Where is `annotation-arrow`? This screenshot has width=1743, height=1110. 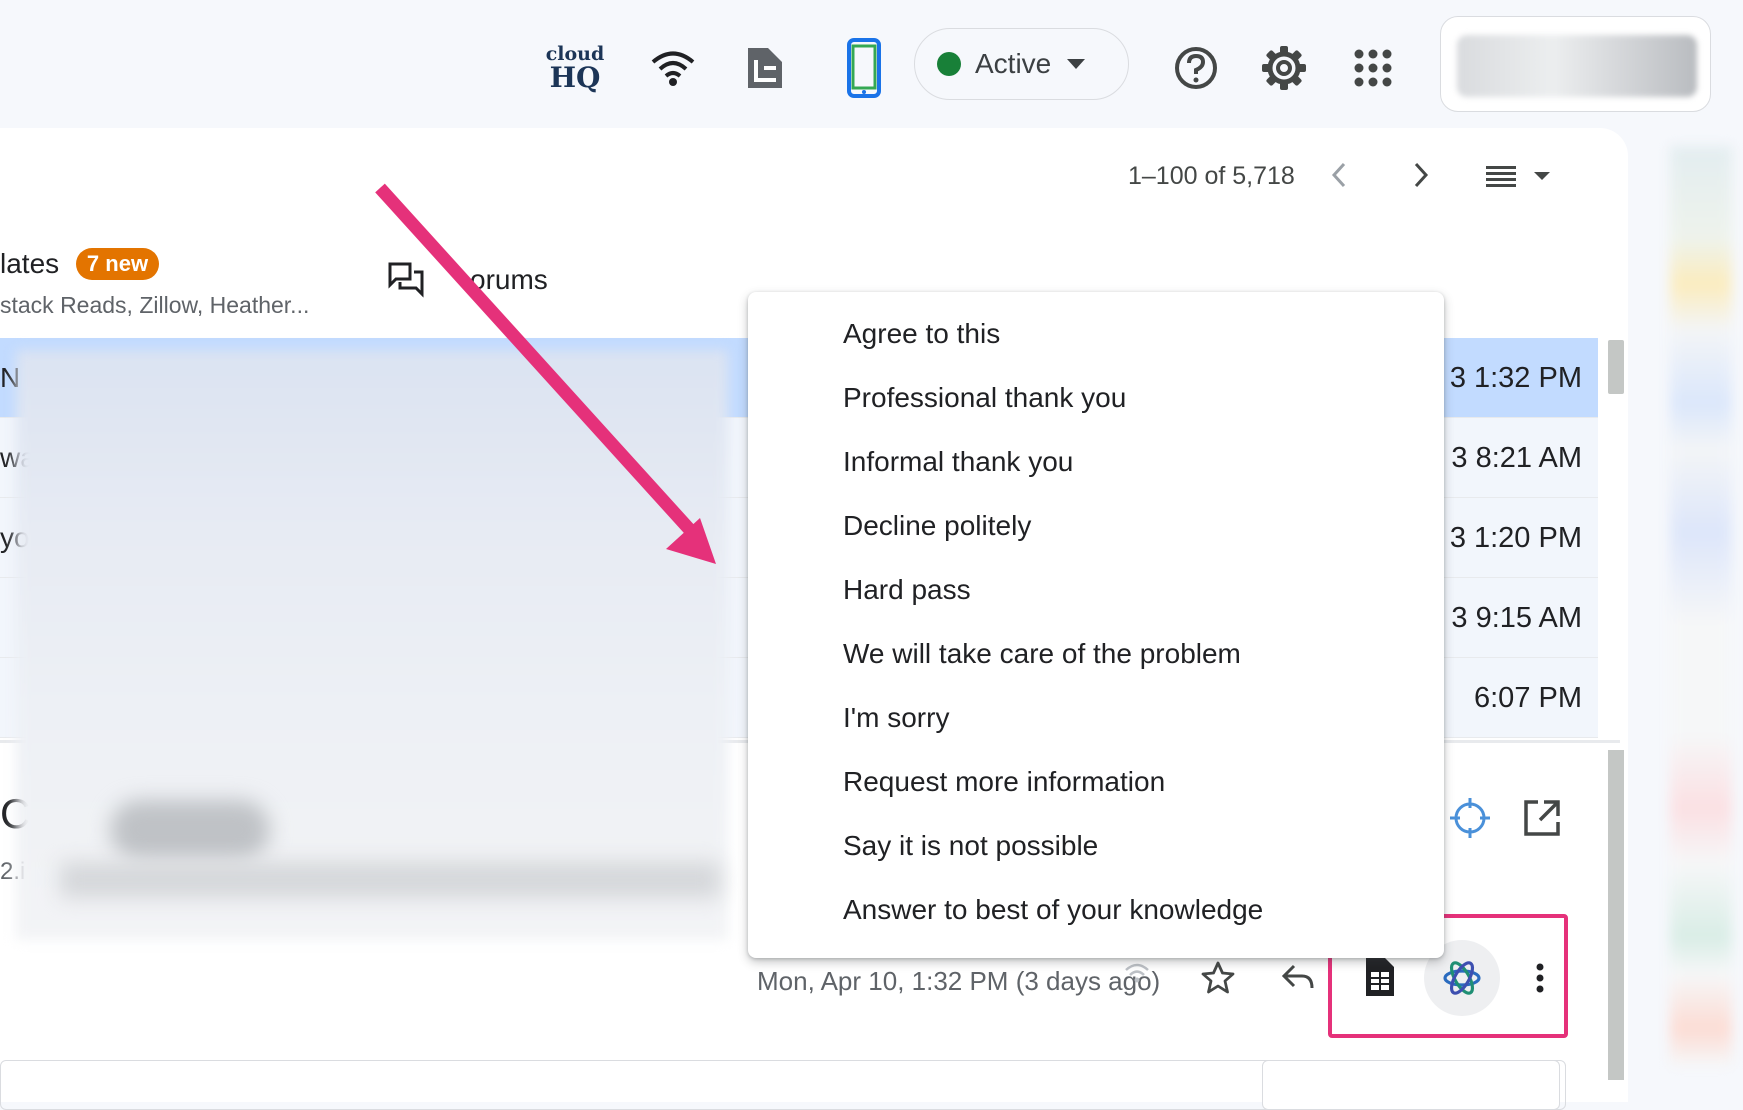 annotation-arrow is located at coordinates (545, 373).